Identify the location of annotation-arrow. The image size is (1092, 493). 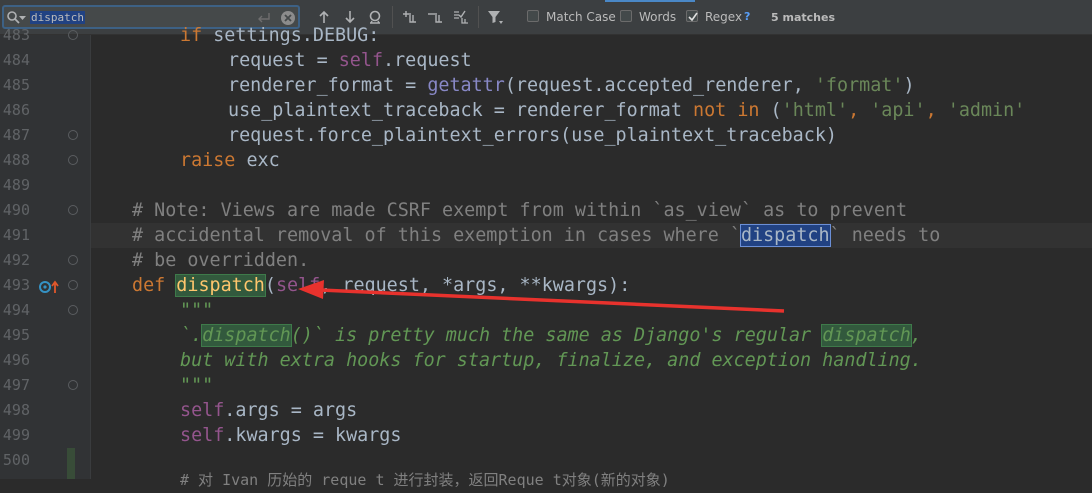
(541, 296).